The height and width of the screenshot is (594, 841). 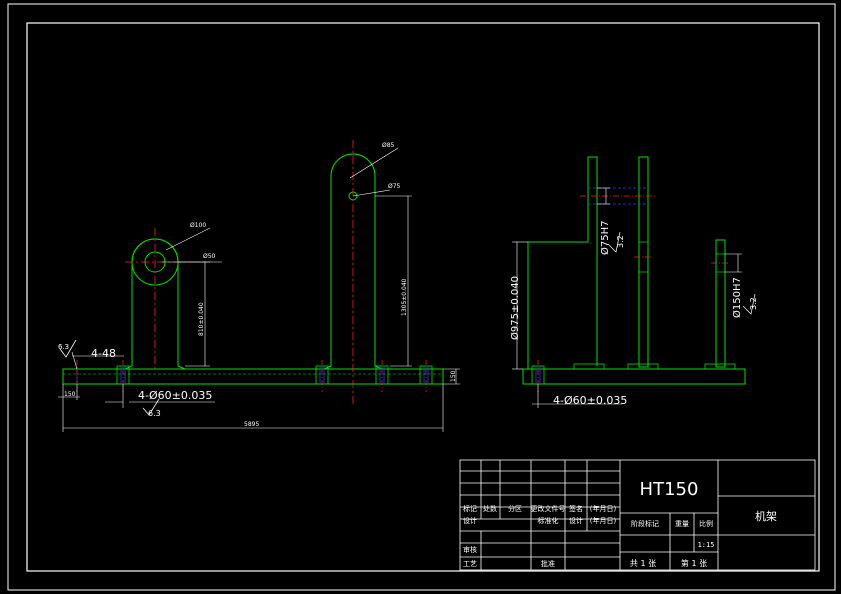 I want to click on weight-label: 重量, so click(x=682, y=524).